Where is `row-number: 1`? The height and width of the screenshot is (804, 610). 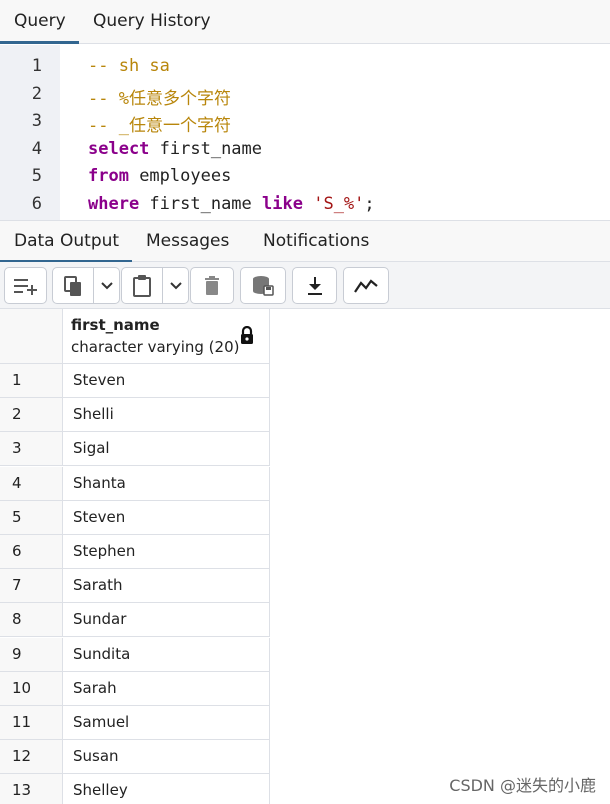 row-number: 1 is located at coordinates (31, 381).